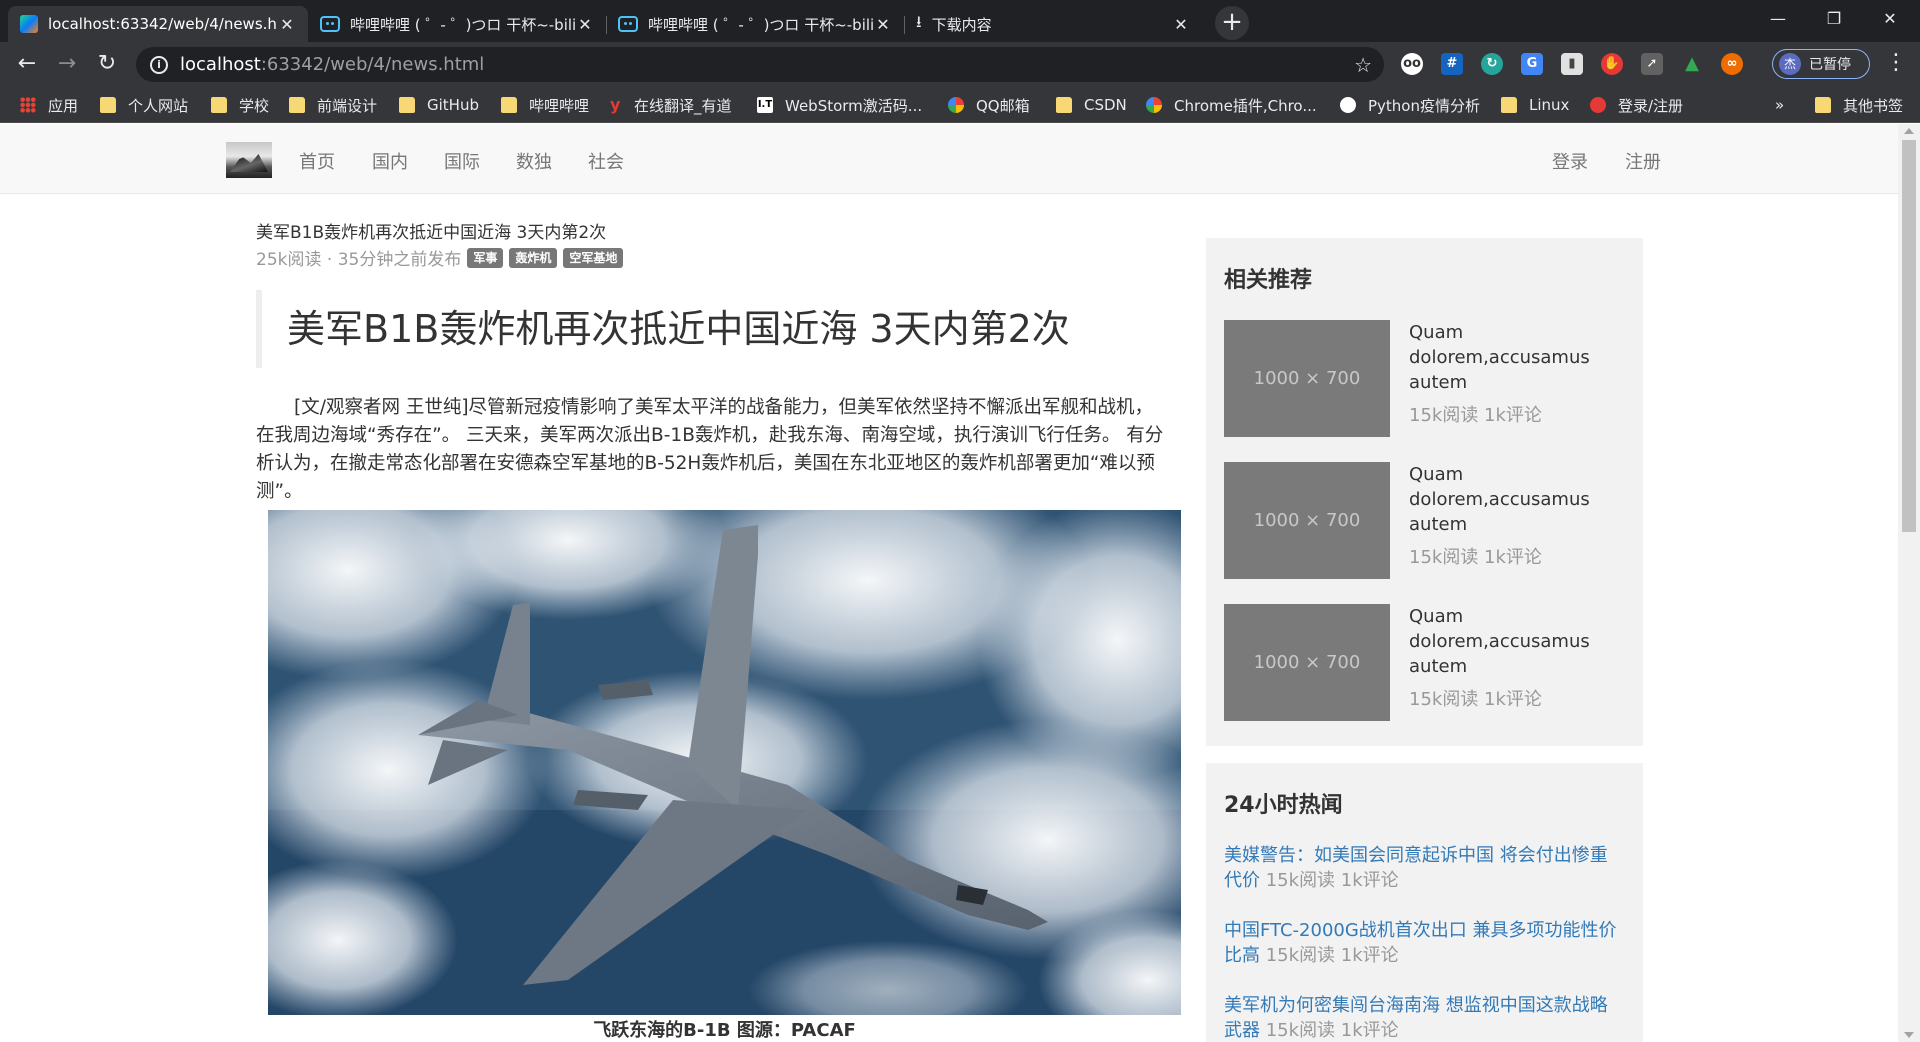 Image resolution: width=1920 pixels, height=1042 pixels. What do you see at coordinates (254, 105) in the screenshot?
I see `bookmark-label: 学校` at bounding box center [254, 105].